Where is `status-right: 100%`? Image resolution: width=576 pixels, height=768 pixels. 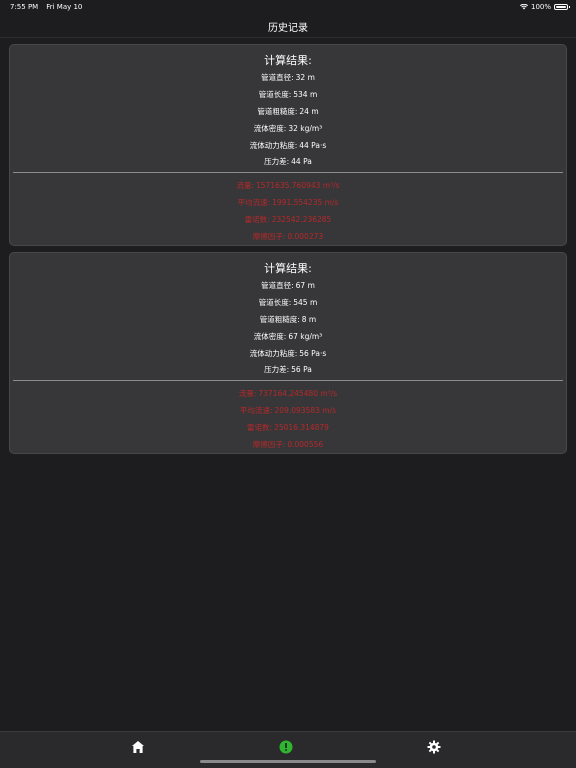 status-right: 100% is located at coordinates (544, 7).